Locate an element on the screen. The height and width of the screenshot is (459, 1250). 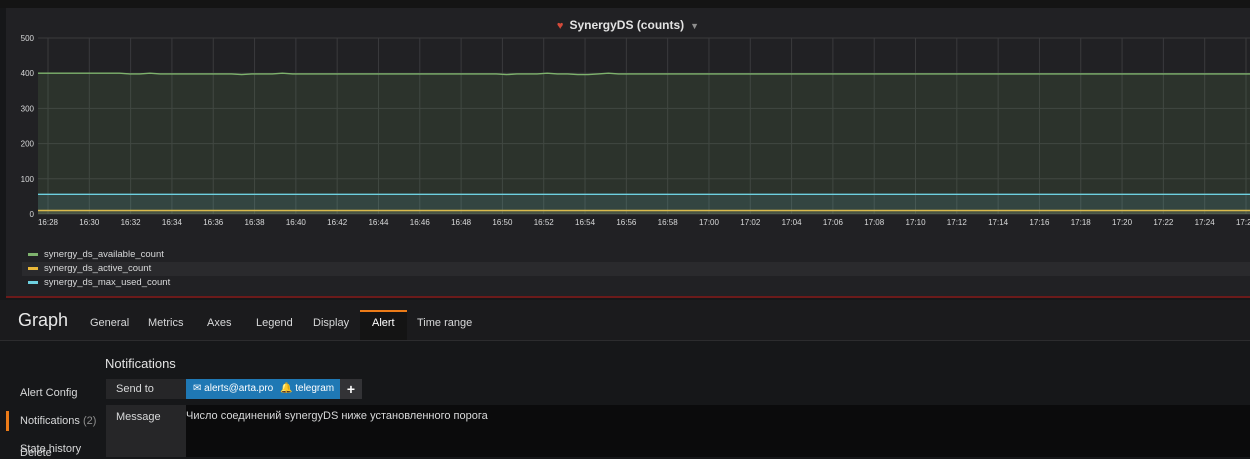
x-tick-label: 17:22 is located at coordinates (1163, 222).